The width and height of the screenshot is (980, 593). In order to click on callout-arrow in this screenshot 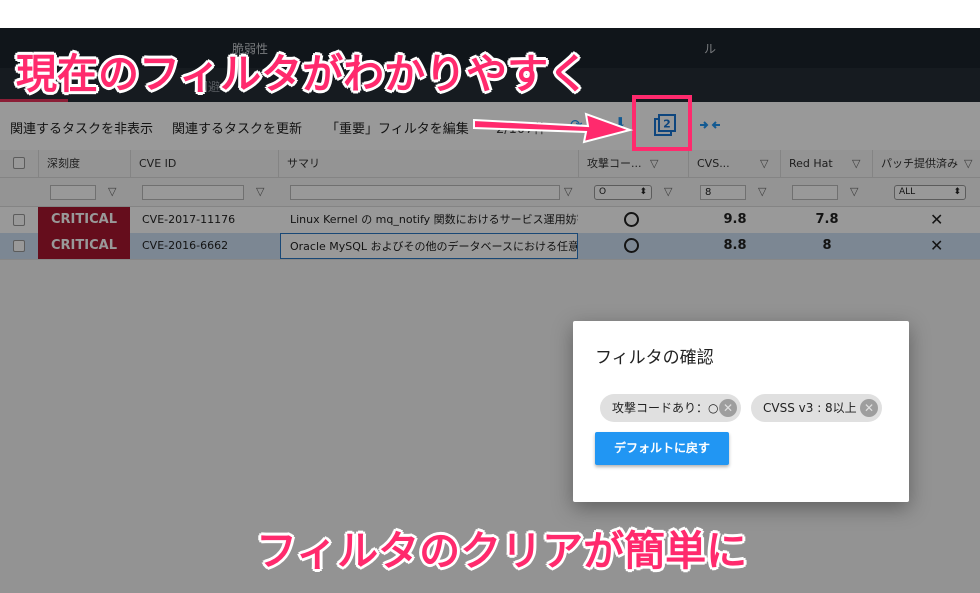, I will do `click(555, 126)`.